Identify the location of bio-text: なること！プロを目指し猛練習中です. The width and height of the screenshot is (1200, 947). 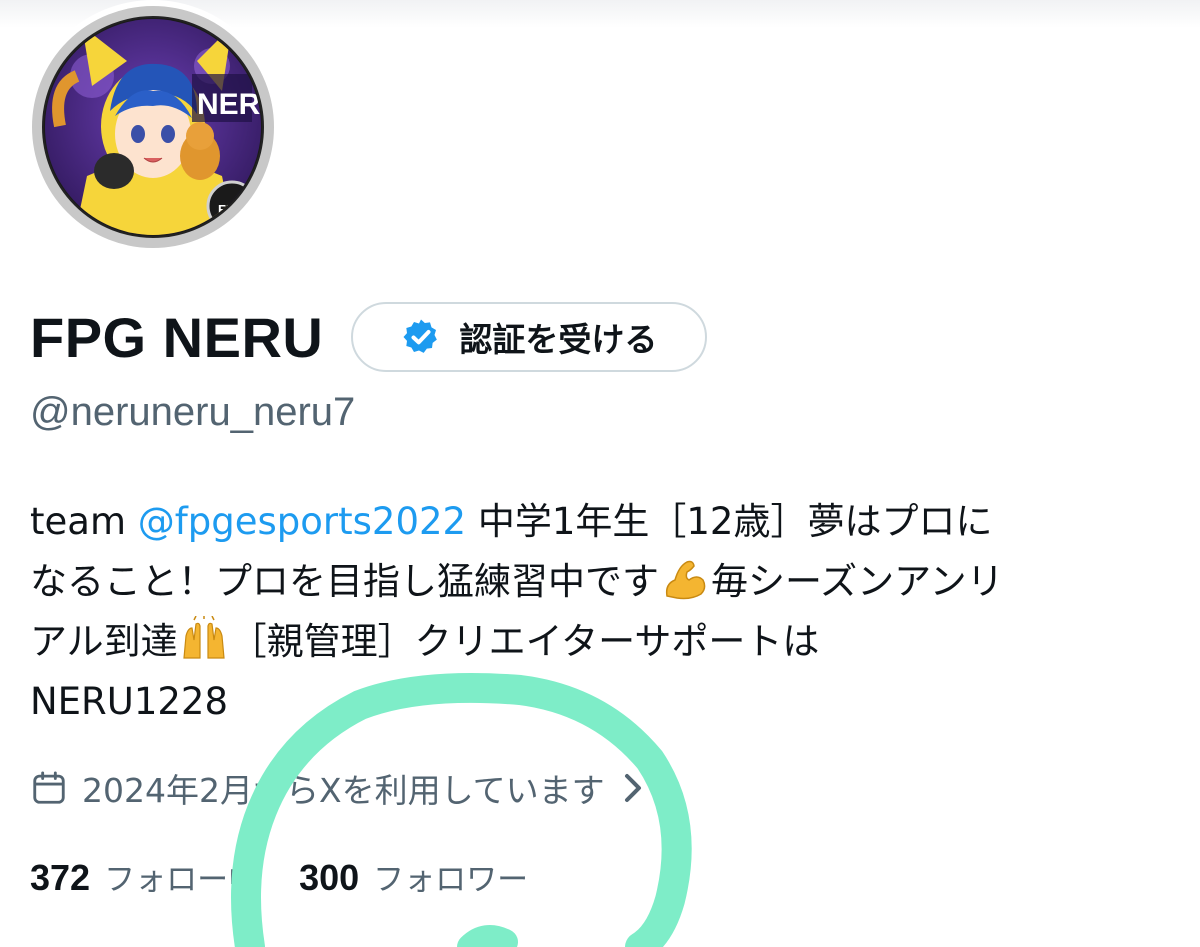
(344, 581).